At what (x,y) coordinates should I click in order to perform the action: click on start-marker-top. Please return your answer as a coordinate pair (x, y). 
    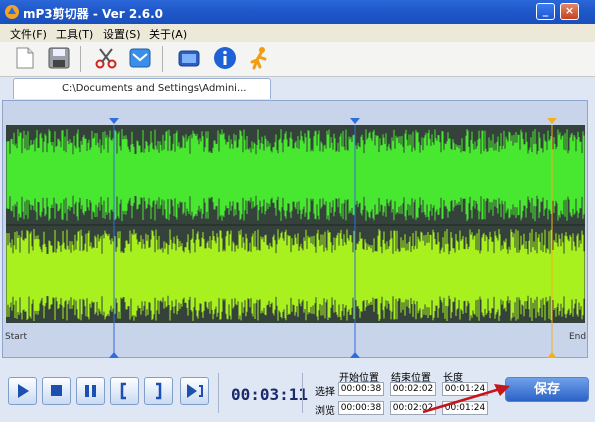
    Looking at the image, I should click on (114, 121).